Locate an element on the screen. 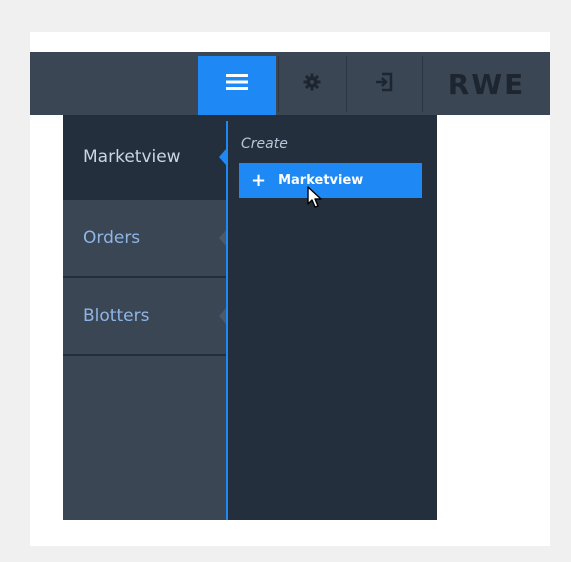 Image resolution: width=571 pixels, height=562 pixels. create-marketview-button: + Marketview is located at coordinates (330, 180).